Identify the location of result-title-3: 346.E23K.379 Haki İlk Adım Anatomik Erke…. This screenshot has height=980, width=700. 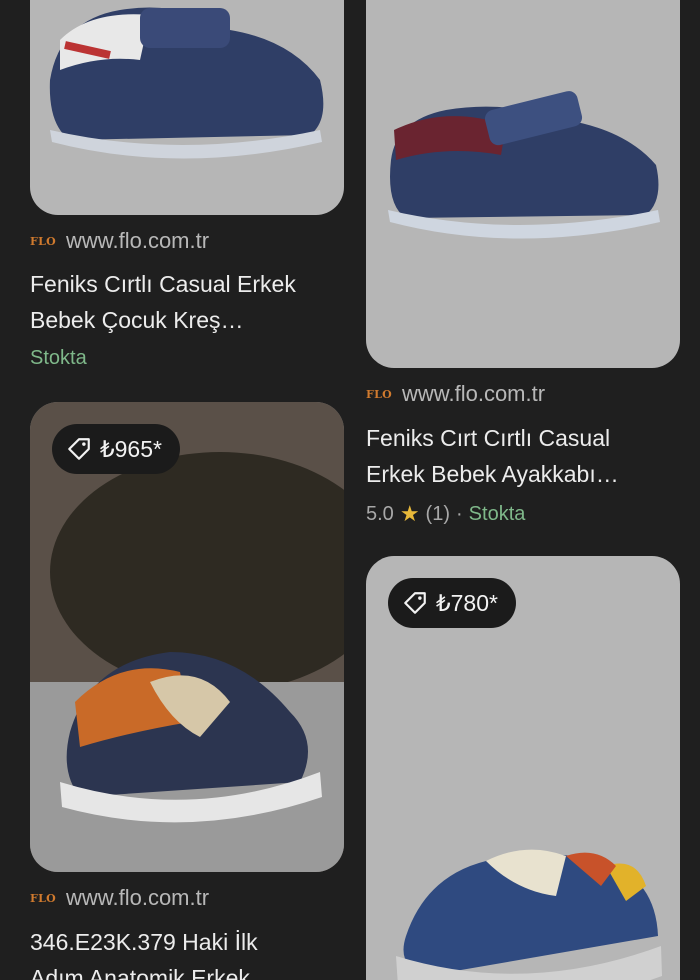
(185, 952).